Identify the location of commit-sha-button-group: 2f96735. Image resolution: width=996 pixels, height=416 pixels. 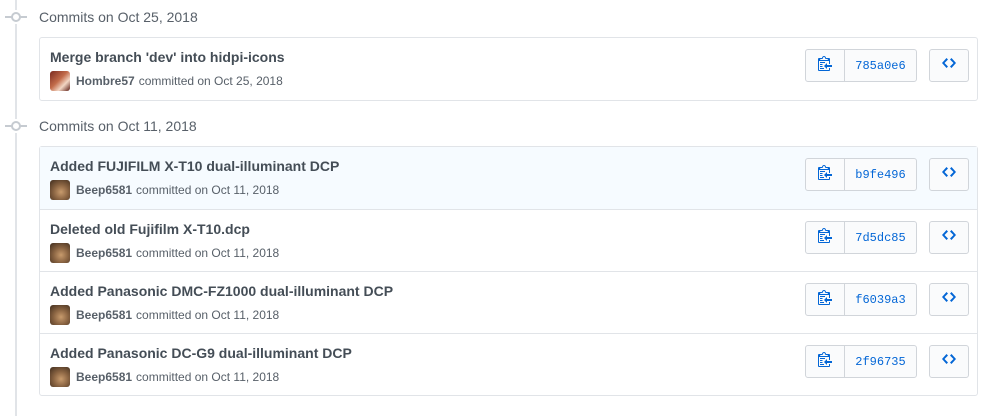
(861, 361).